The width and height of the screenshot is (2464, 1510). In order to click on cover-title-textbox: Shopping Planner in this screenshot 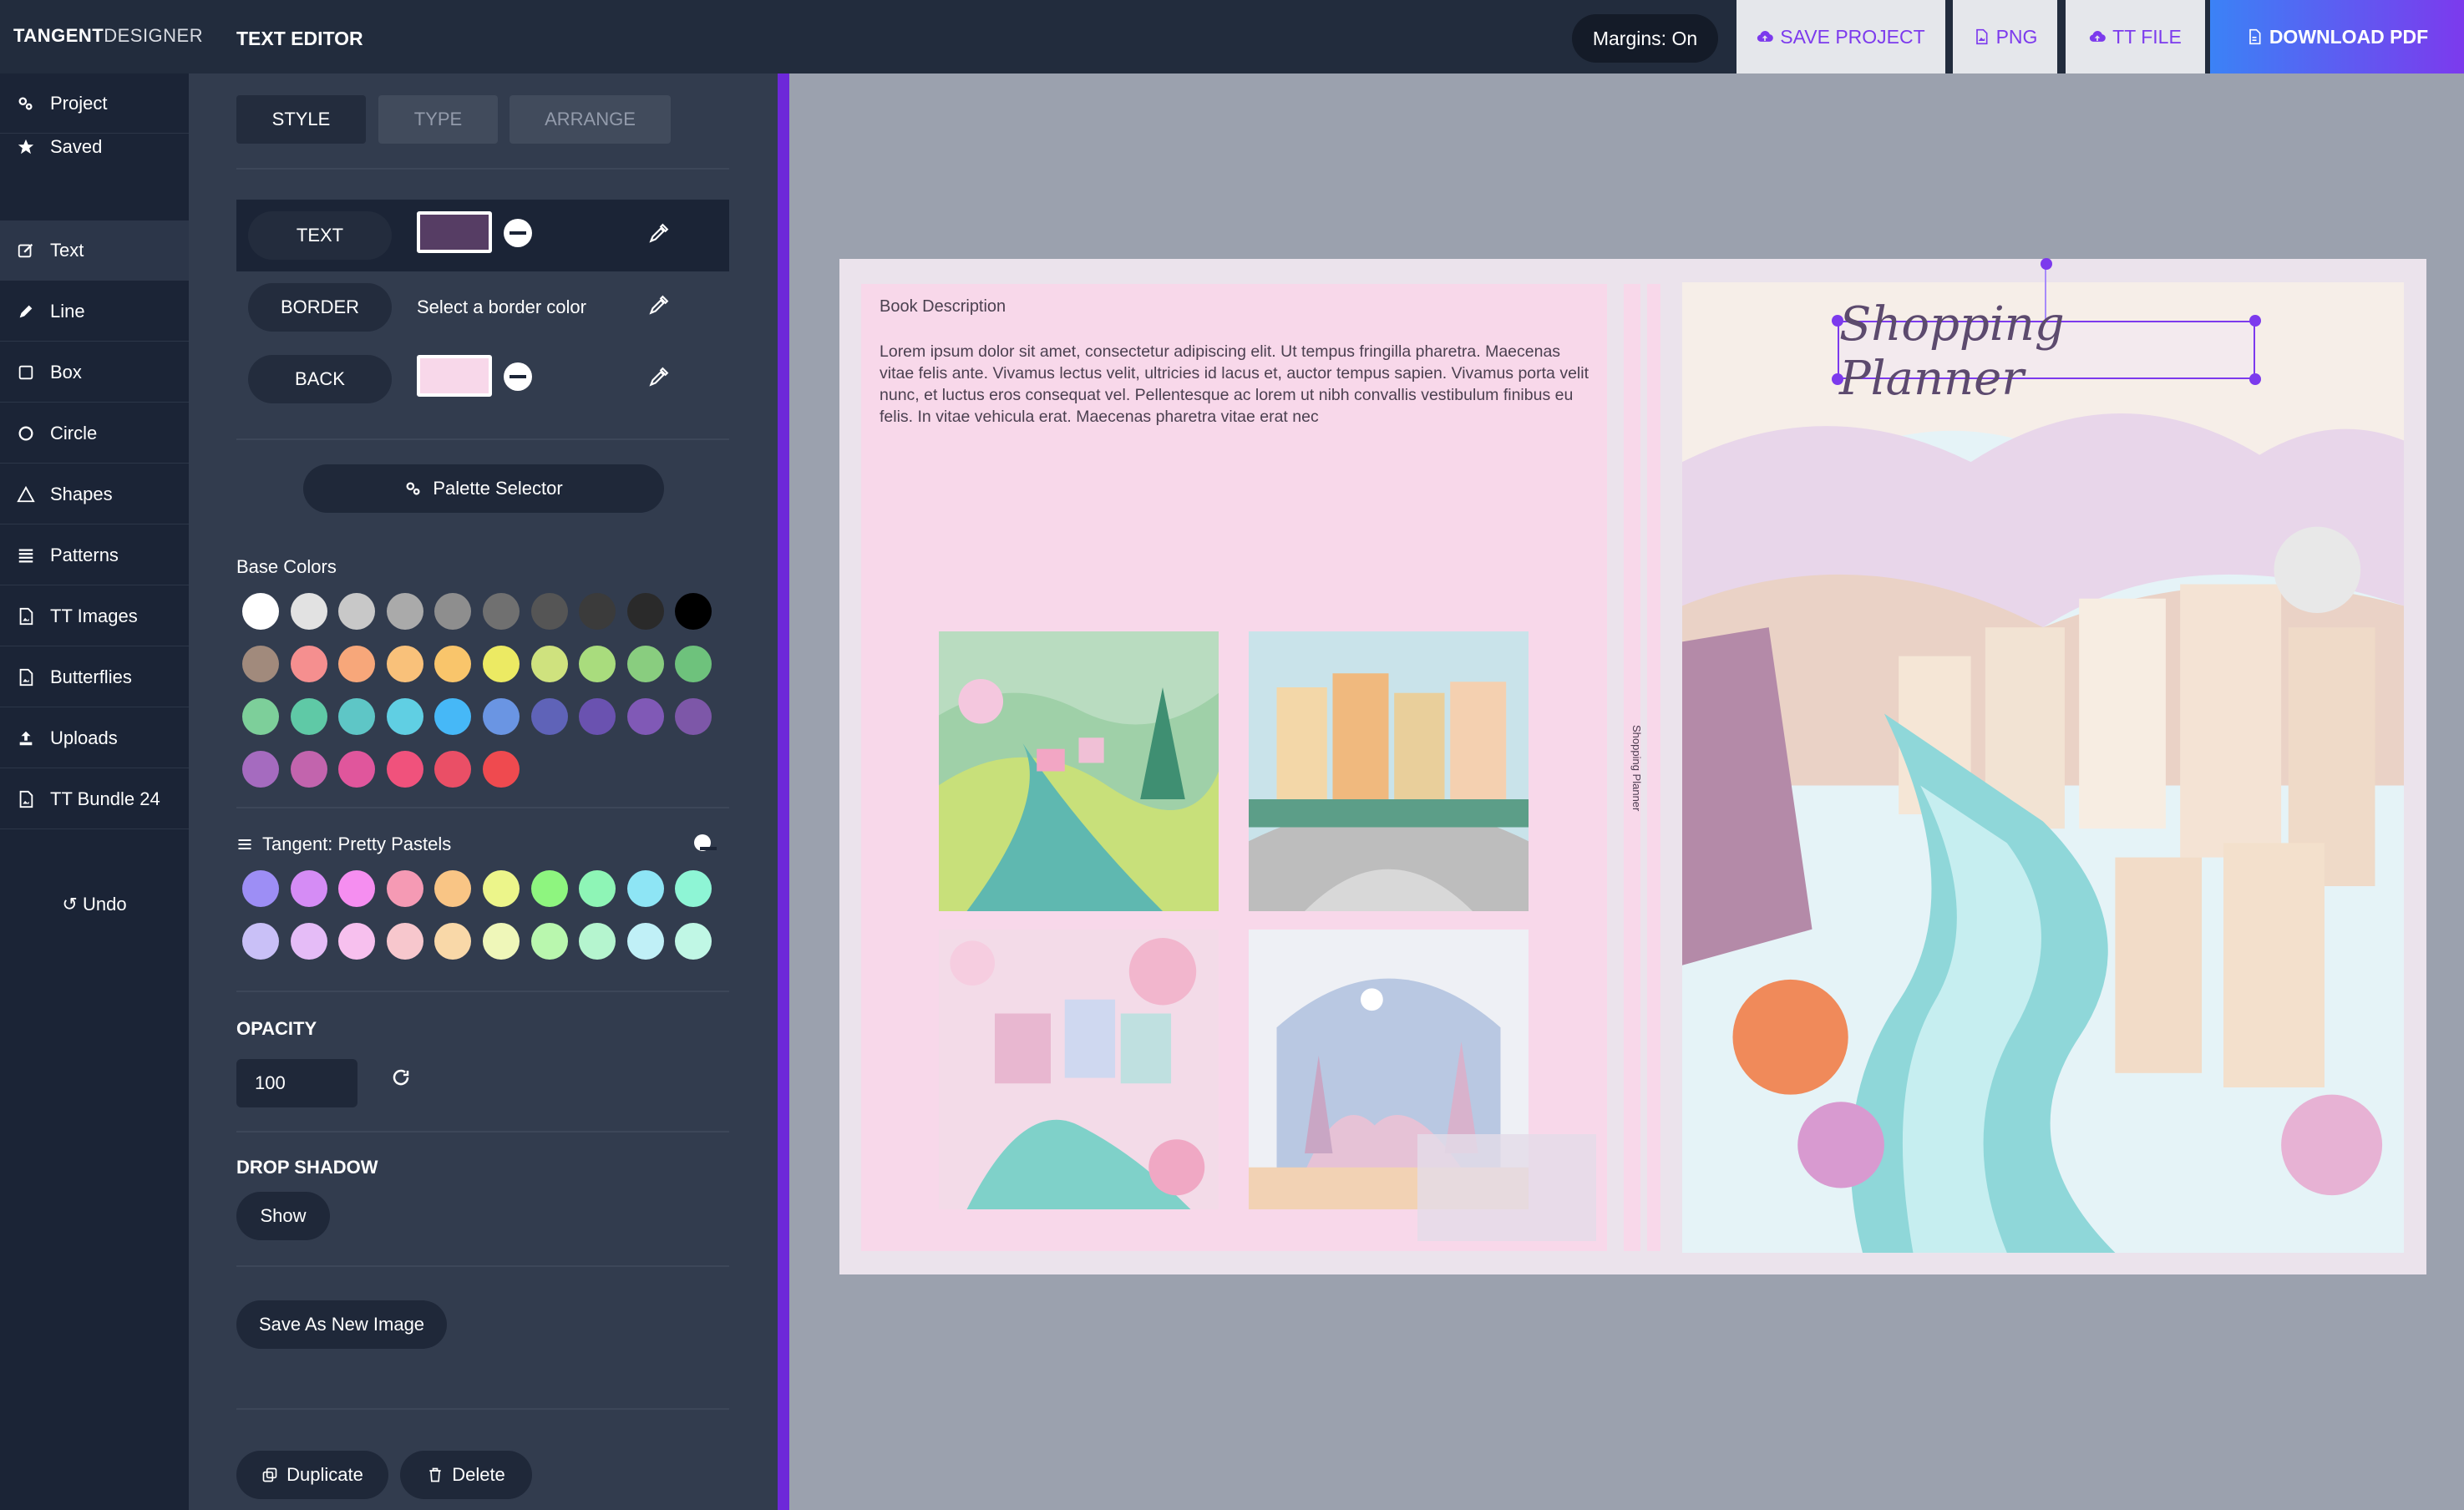, I will do `click(2048, 351)`.